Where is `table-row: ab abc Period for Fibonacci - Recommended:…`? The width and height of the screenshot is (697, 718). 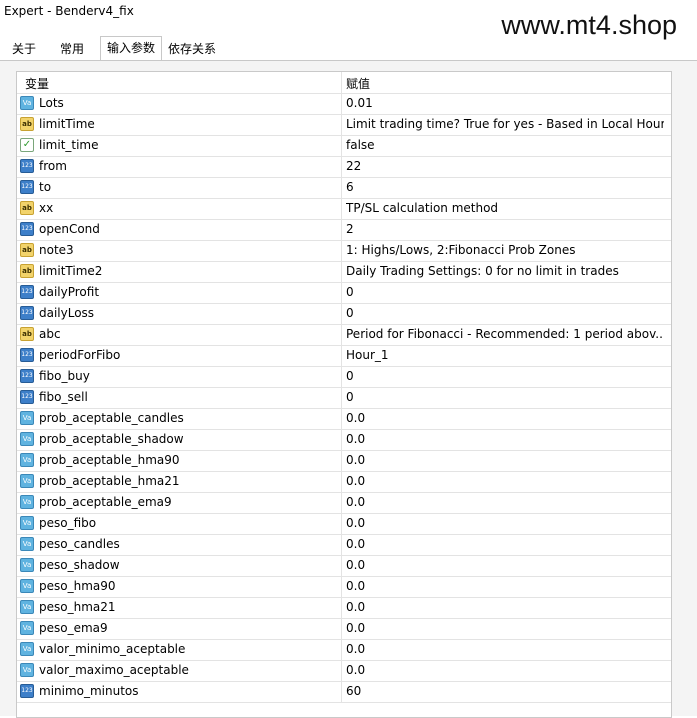 table-row: ab abc Period for Fibonacci - Recommended:… is located at coordinates (344, 335).